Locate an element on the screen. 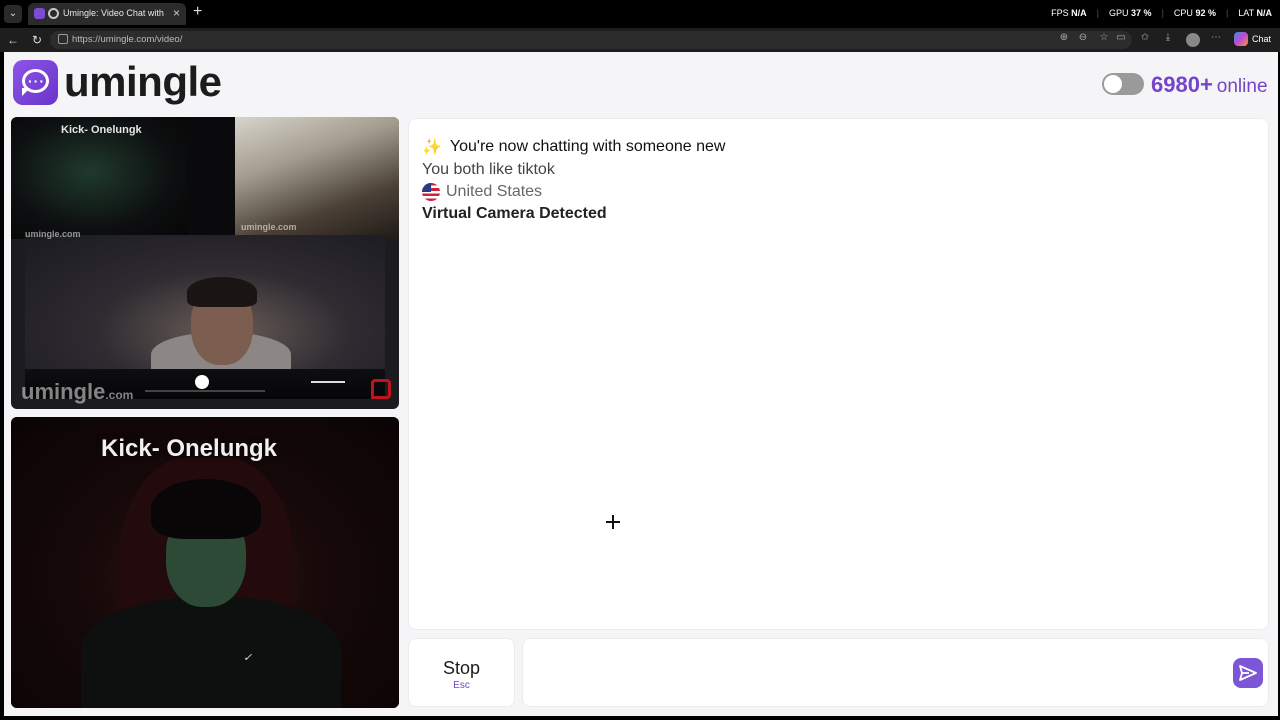 The width and height of the screenshot is (1280, 720). umingle-logo-icon: ··· is located at coordinates (35, 82).